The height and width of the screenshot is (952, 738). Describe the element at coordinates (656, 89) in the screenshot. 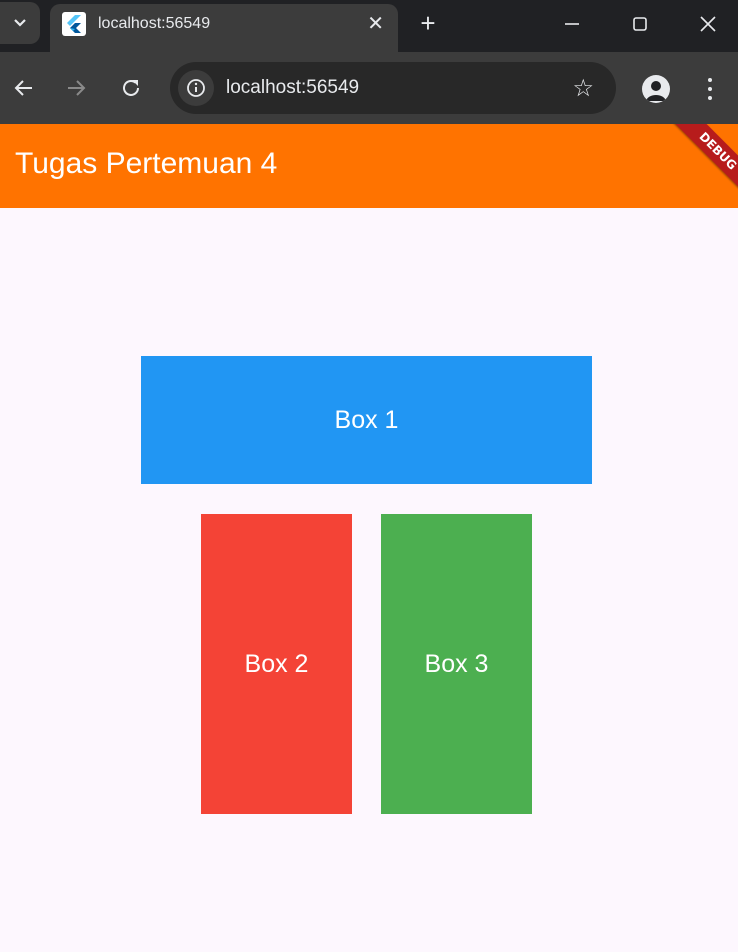

I see `profile-avatar-icon` at that location.